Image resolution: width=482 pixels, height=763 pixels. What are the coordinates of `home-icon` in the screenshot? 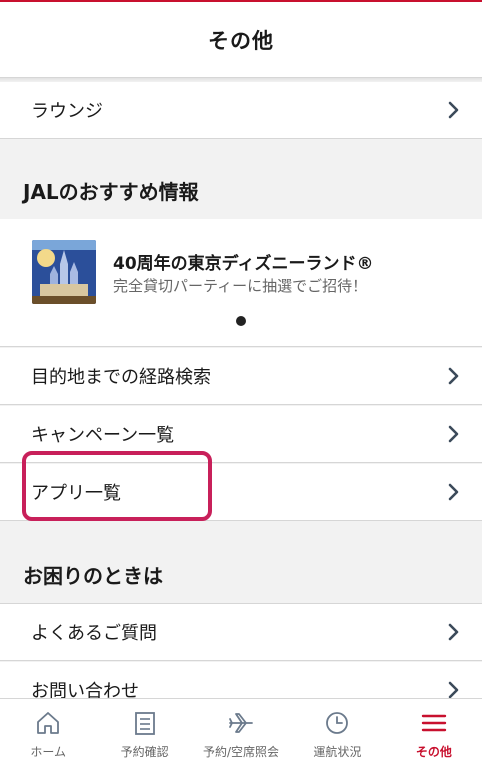 It's located at (48, 723).